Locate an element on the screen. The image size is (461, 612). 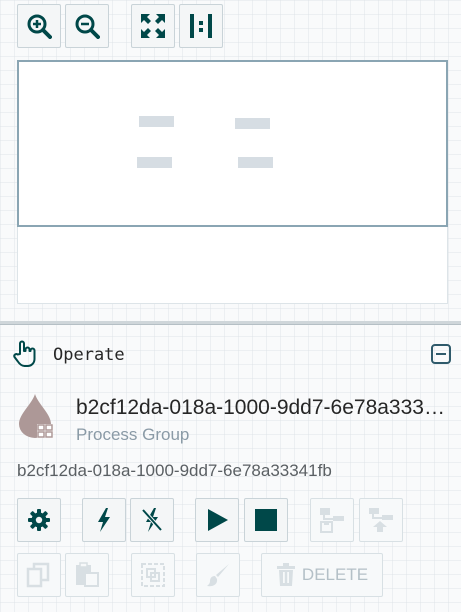
zoom-in-button is located at coordinates (39, 26).